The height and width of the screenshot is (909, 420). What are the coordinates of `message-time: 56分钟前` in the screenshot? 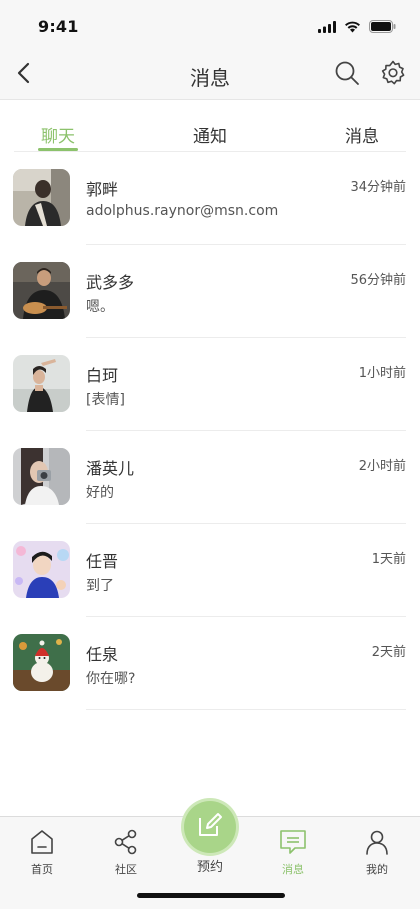 It's located at (378, 280).